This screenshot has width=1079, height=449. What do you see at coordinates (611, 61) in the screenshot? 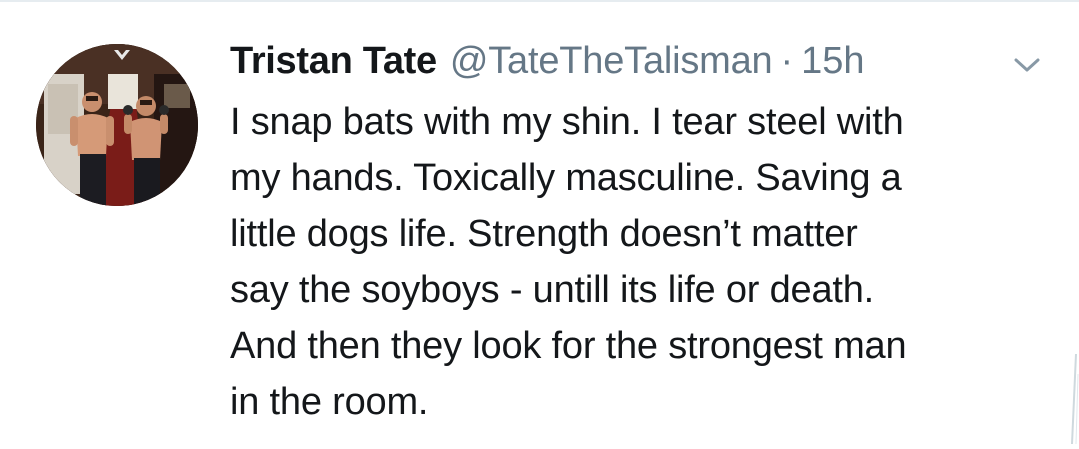
I see `username-handle: @TateTheTalisman` at bounding box center [611, 61].